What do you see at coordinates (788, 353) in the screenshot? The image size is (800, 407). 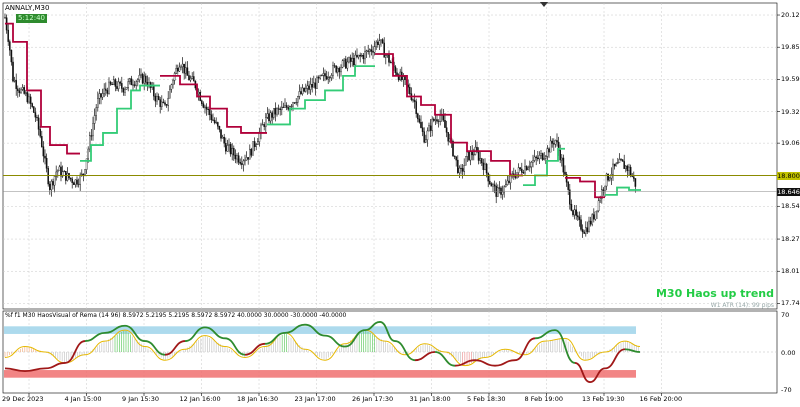 I see `indicator-axis-mid: 0.00` at bounding box center [788, 353].